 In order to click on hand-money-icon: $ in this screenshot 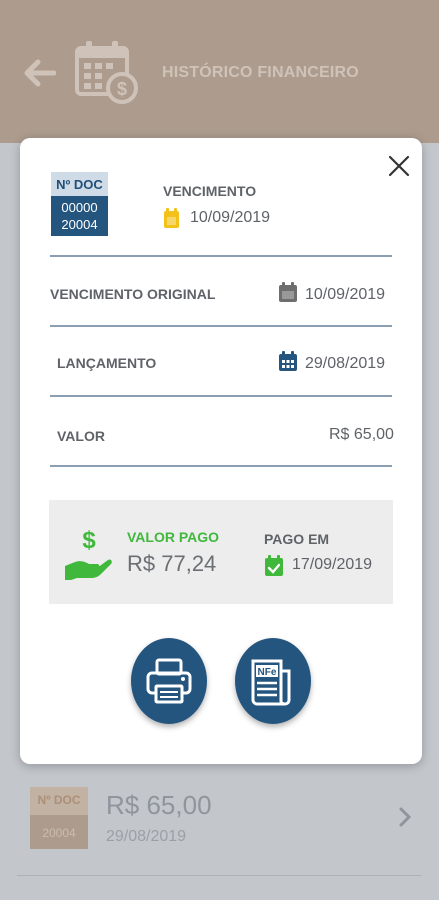, I will do `click(88, 553)`.